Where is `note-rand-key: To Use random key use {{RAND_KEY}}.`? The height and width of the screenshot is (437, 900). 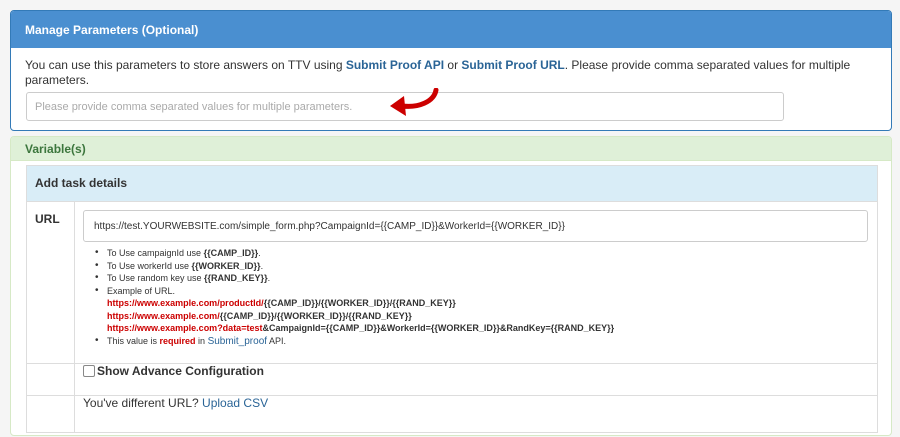
note-rand-key: To Use random key use {{RAND_KEY}}. is located at coordinates (354, 278).